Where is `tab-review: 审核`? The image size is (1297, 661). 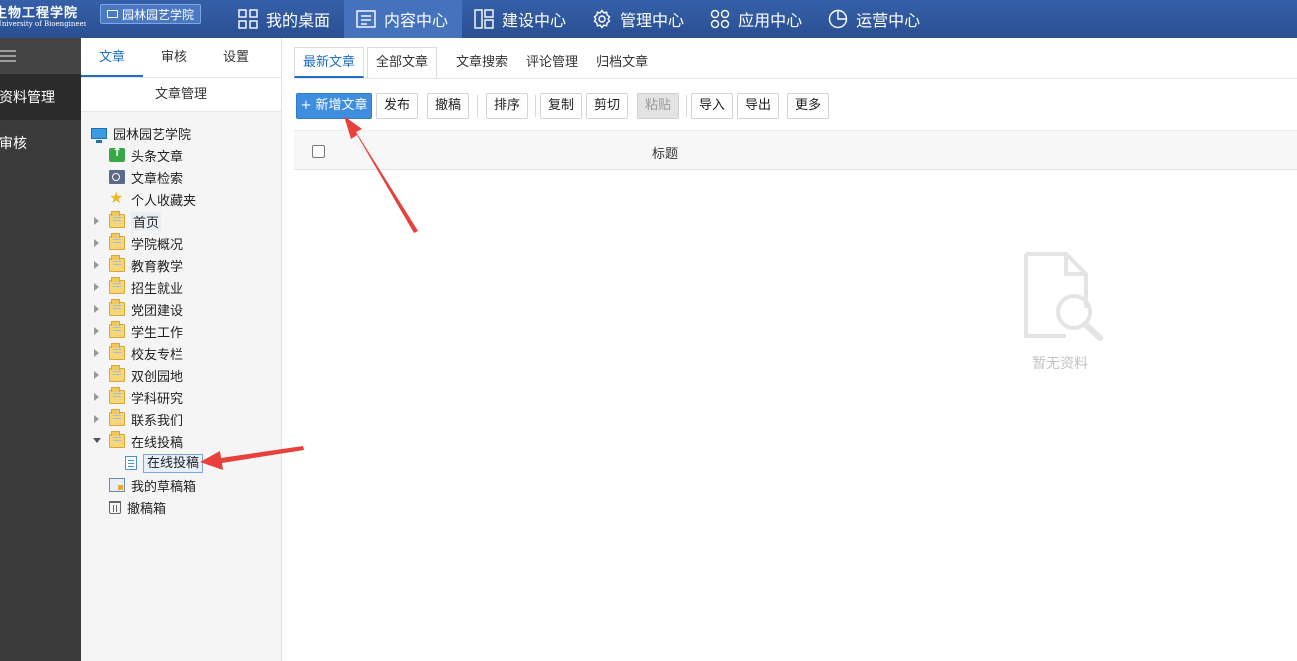 tab-review: 审核 is located at coordinates (174, 57).